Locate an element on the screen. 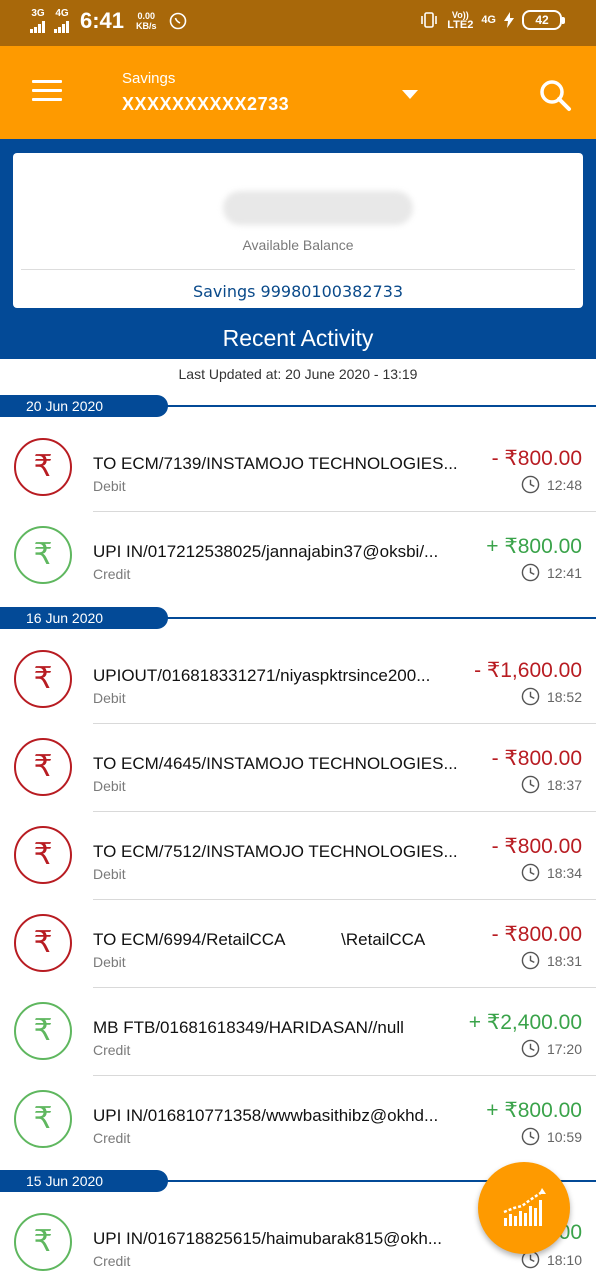 The height and width of the screenshot is (1287, 596). date-header: 20 Jun 2020 is located at coordinates (298, 406).